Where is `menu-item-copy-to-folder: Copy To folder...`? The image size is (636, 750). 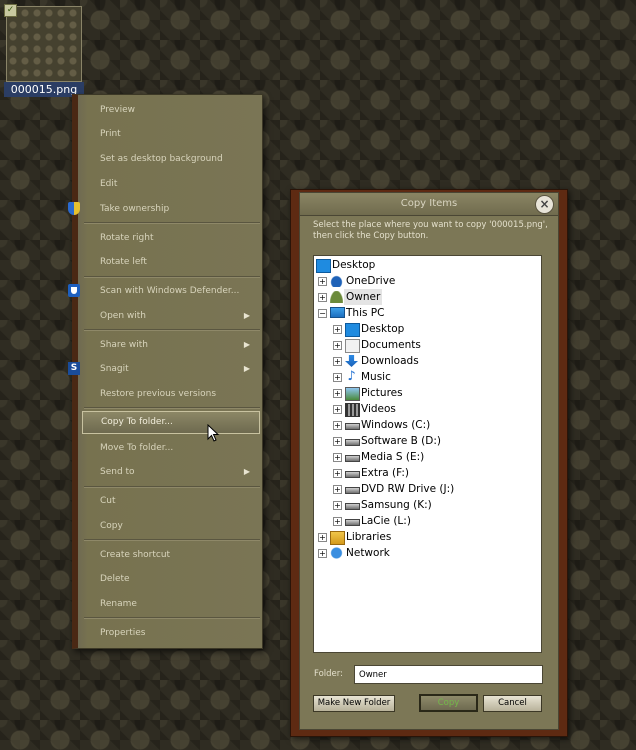 menu-item-copy-to-folder: Copy To folder... is located at coordinates (171, 422).